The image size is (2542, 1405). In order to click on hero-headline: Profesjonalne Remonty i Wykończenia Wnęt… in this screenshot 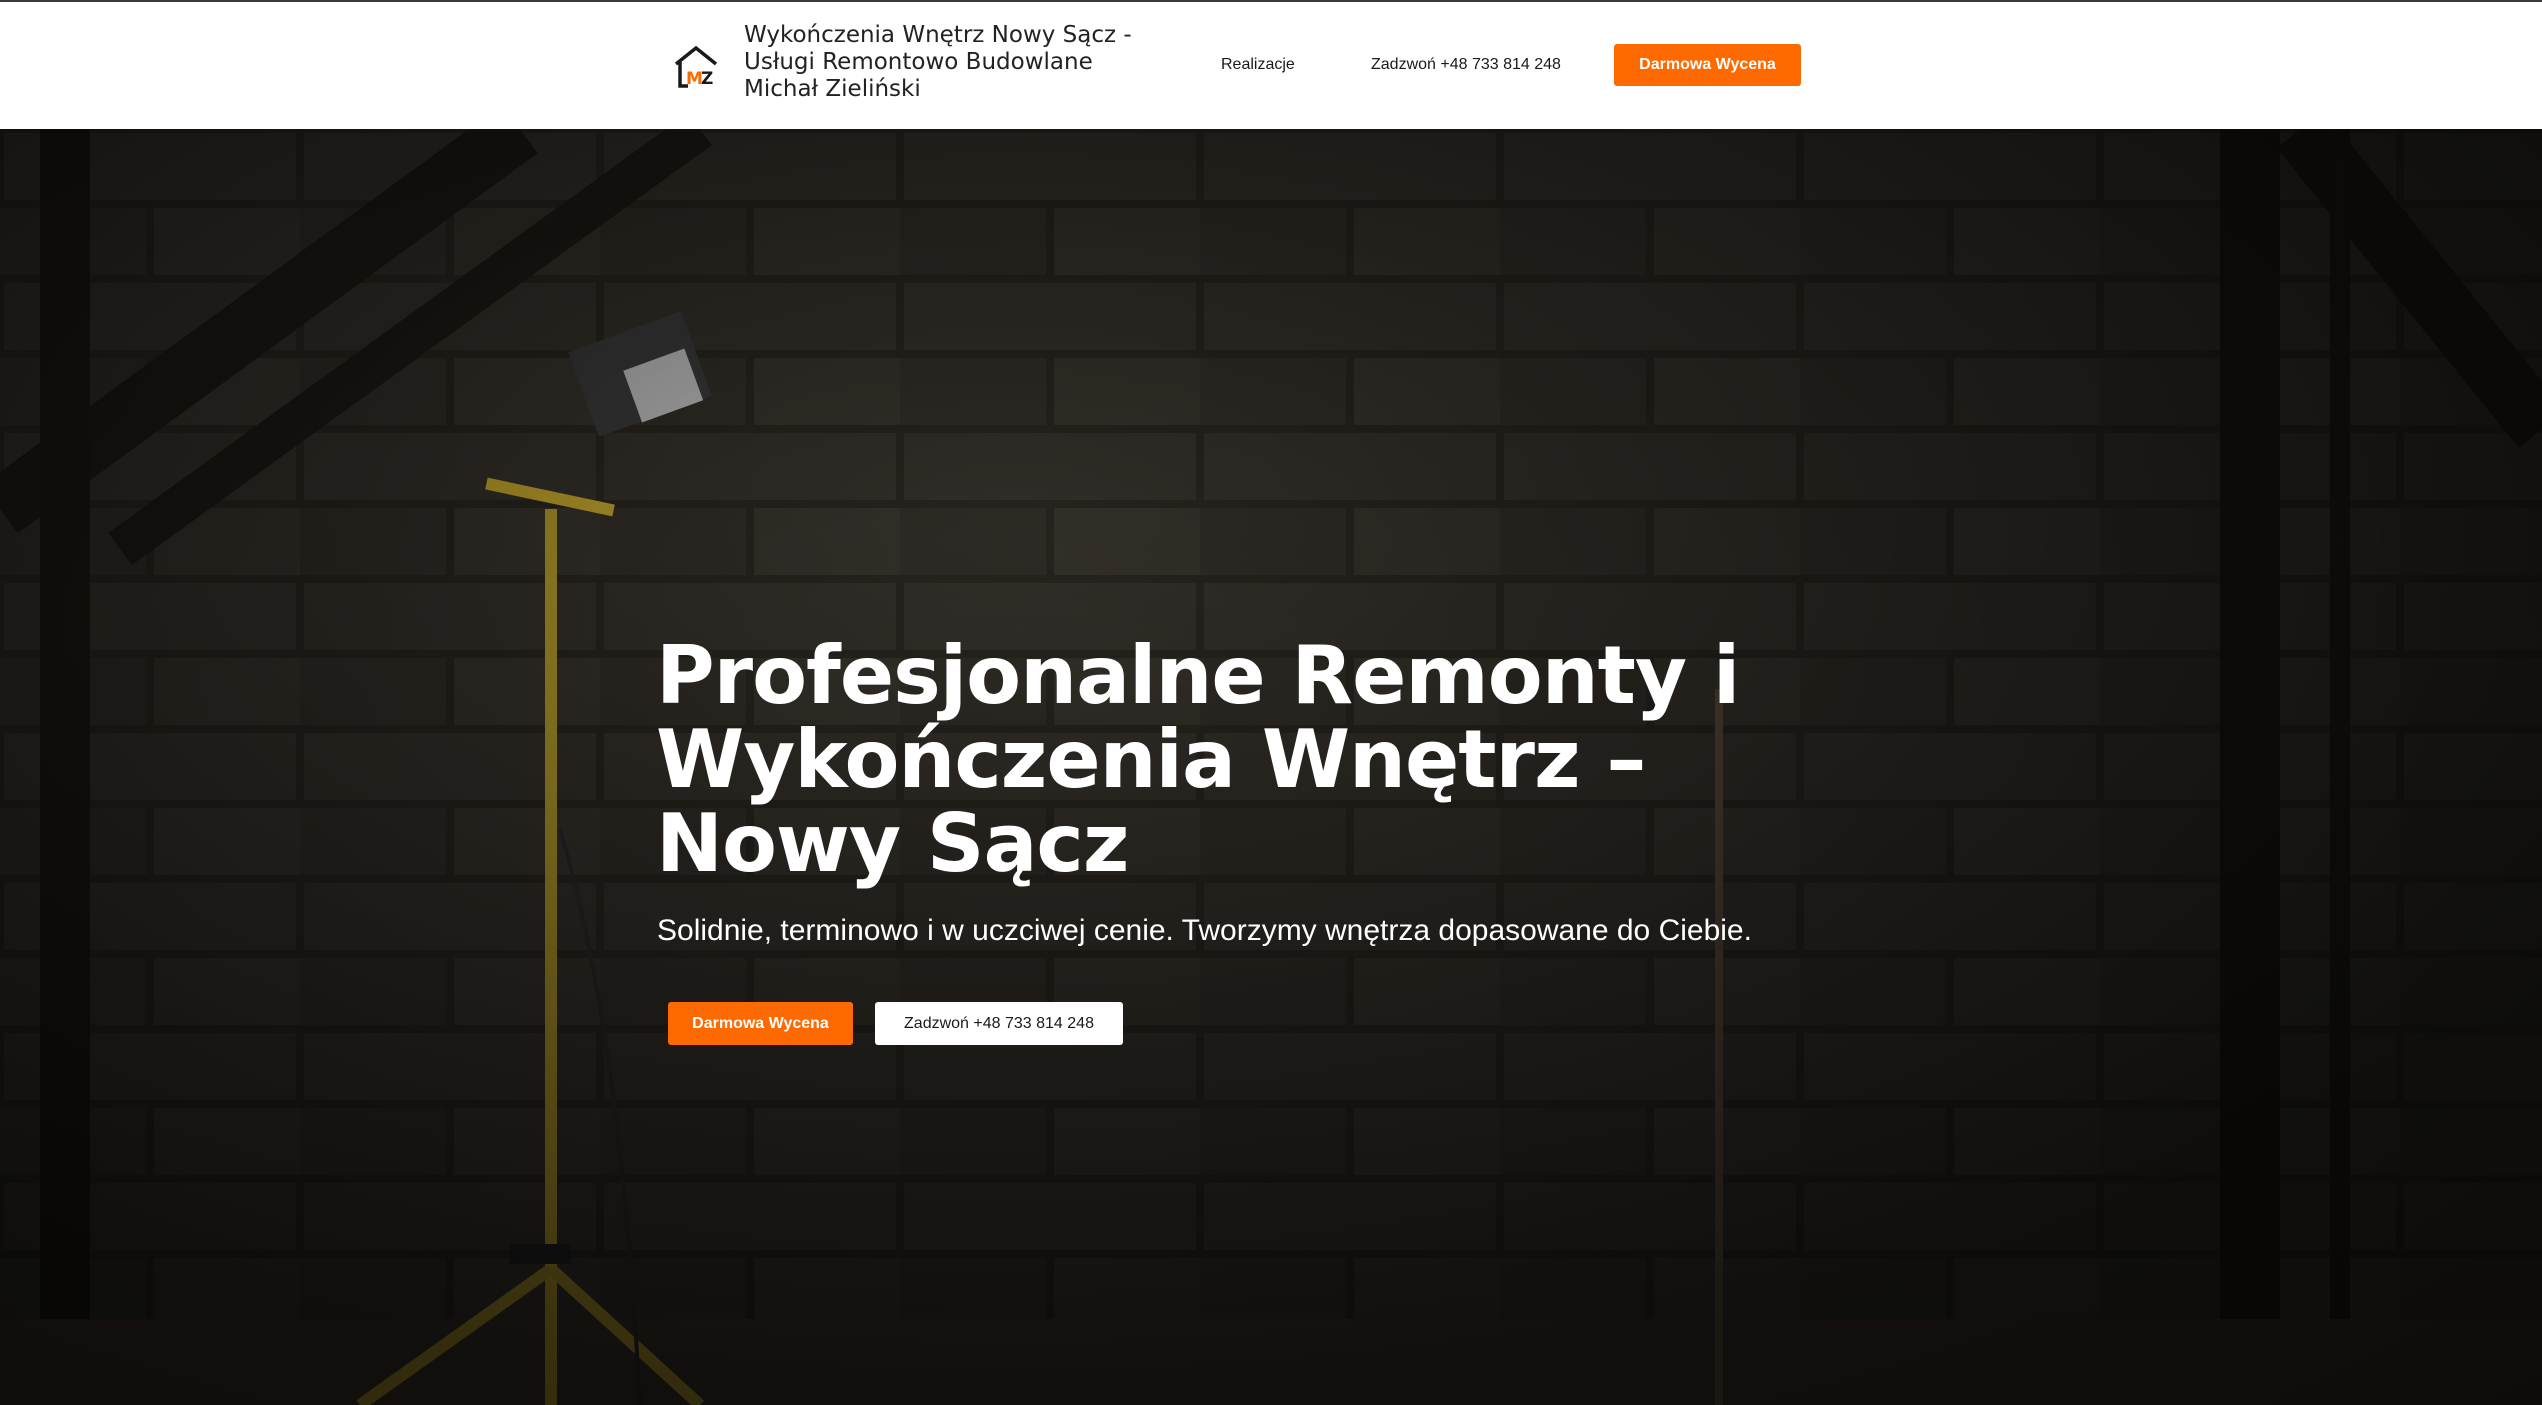, I will do `click(1198, 759)`.